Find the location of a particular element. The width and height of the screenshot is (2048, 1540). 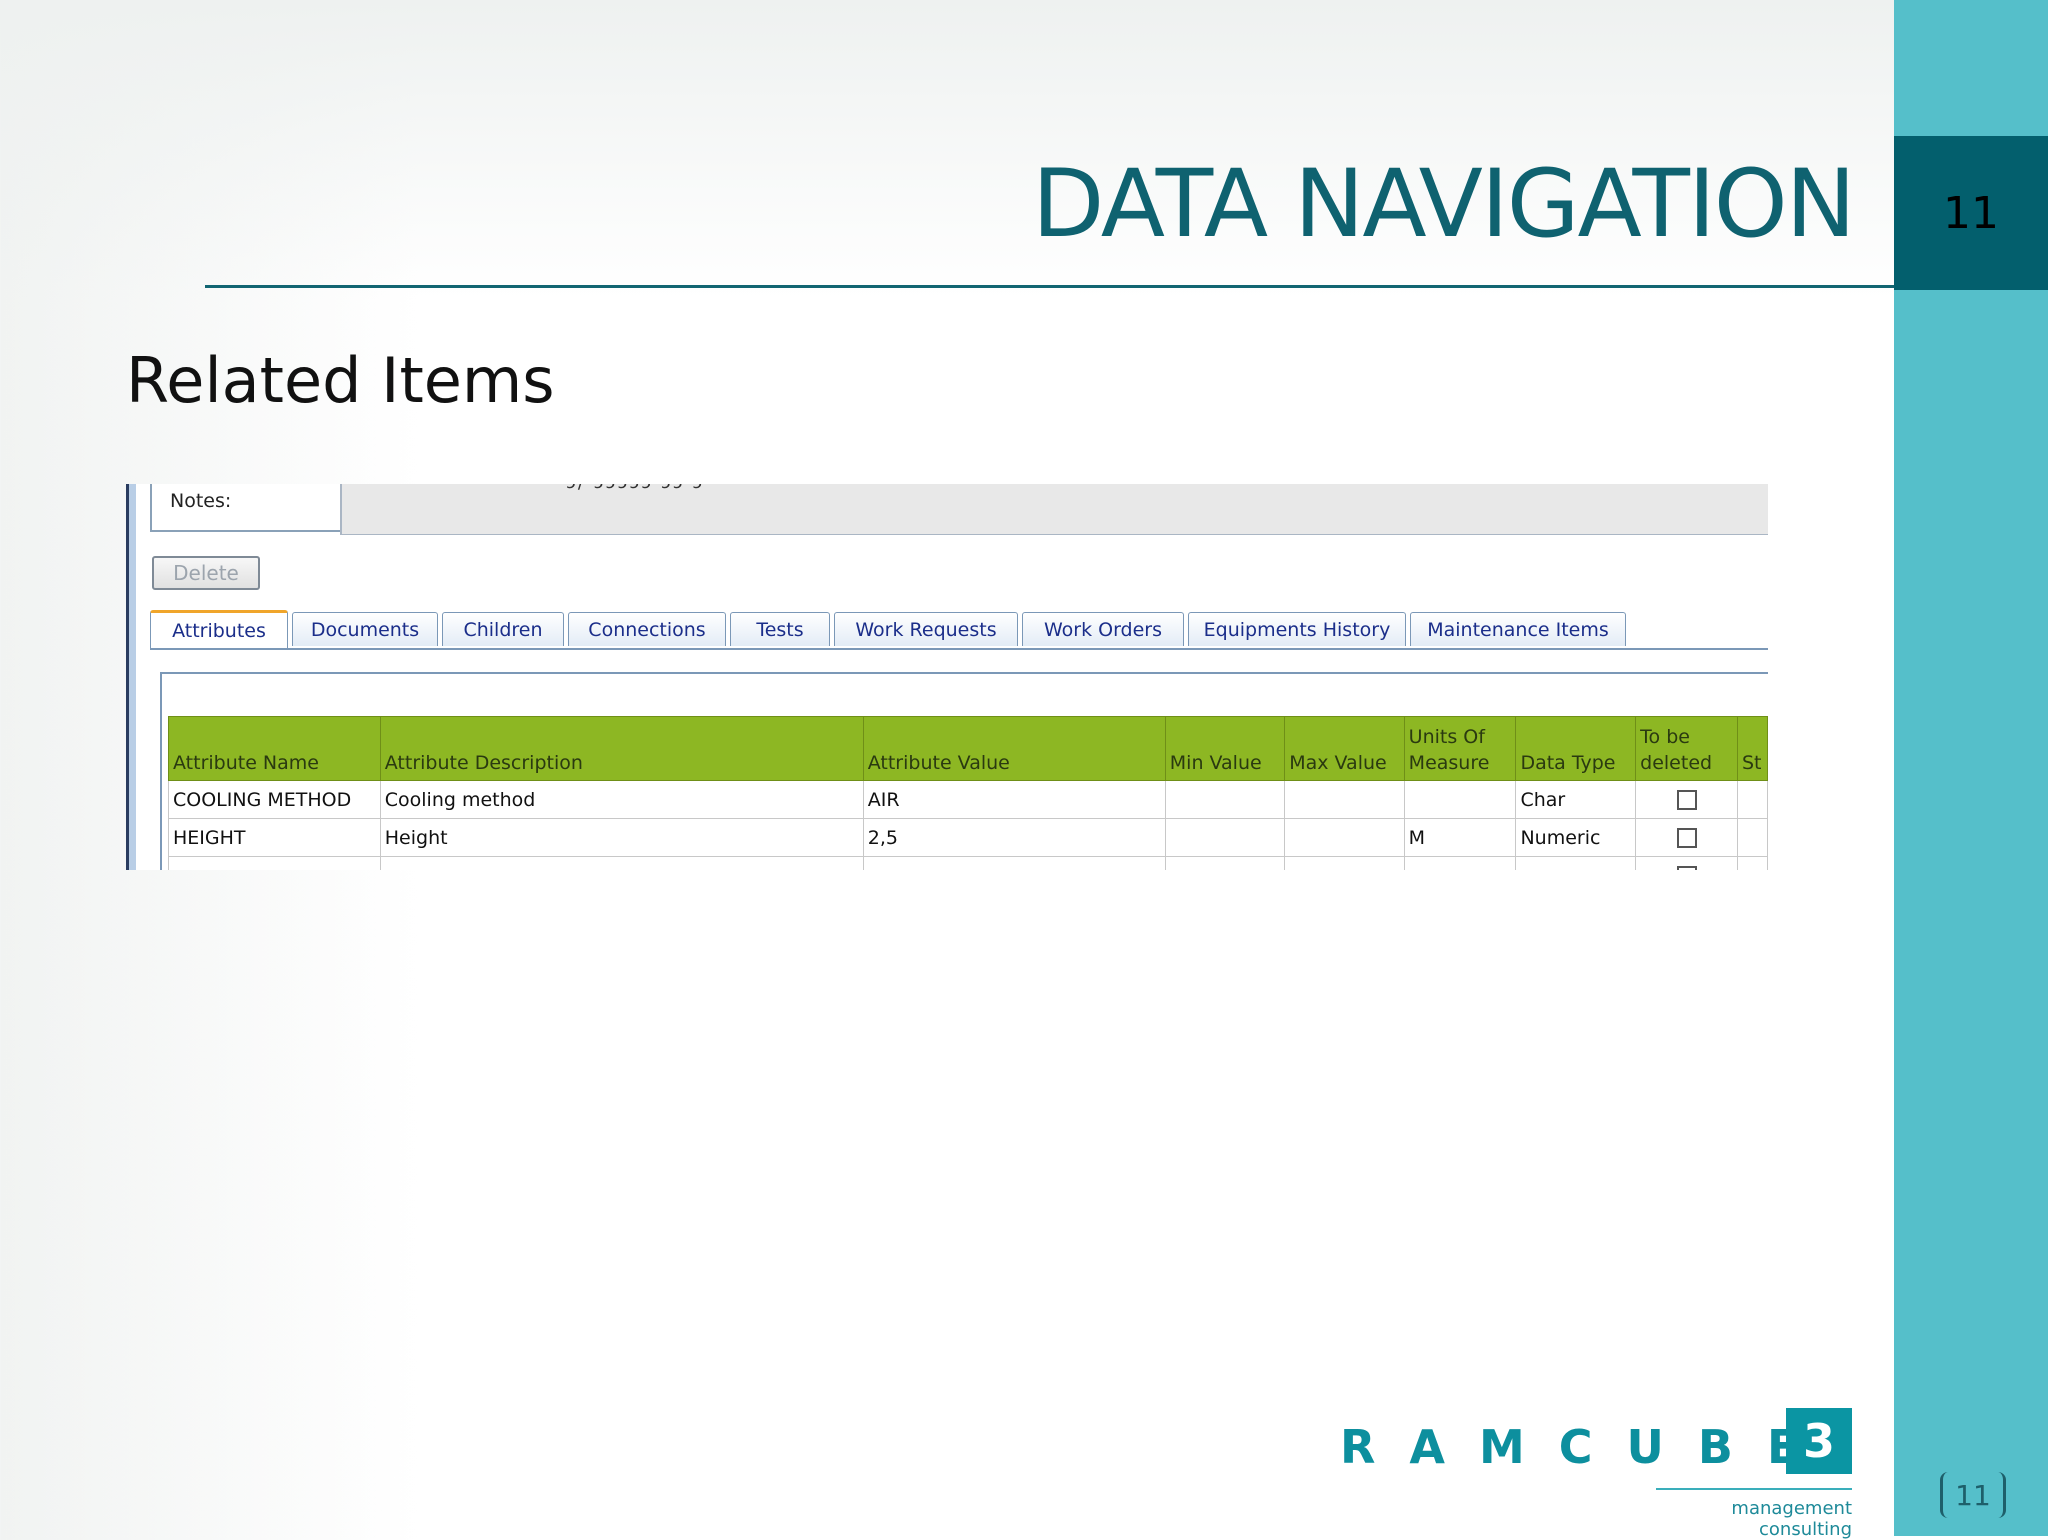

cell-units-of-measure: M is located at coordinates (1460, 837).